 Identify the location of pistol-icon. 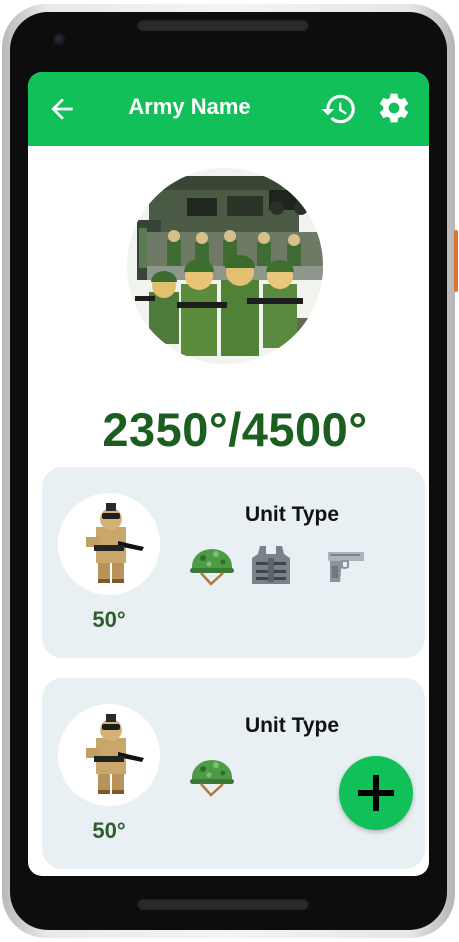
(345, 565).